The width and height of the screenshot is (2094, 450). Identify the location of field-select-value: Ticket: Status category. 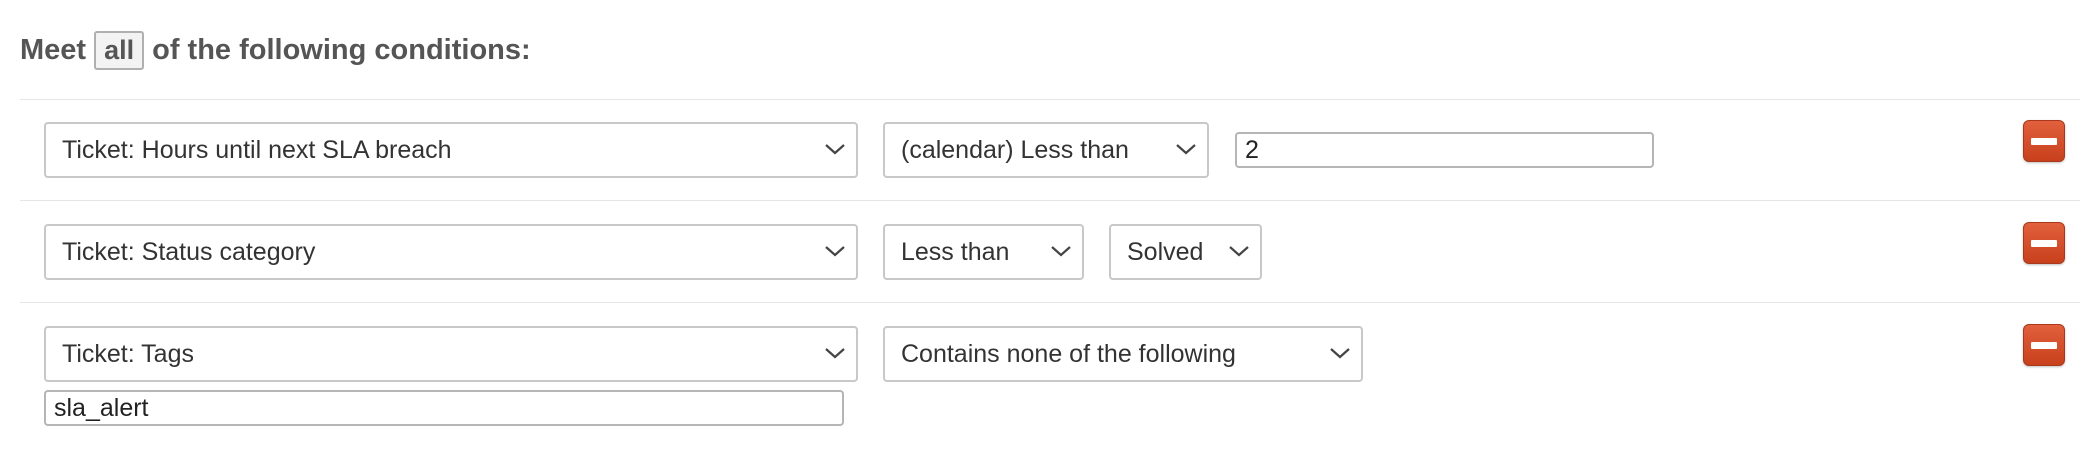
(189, 251).